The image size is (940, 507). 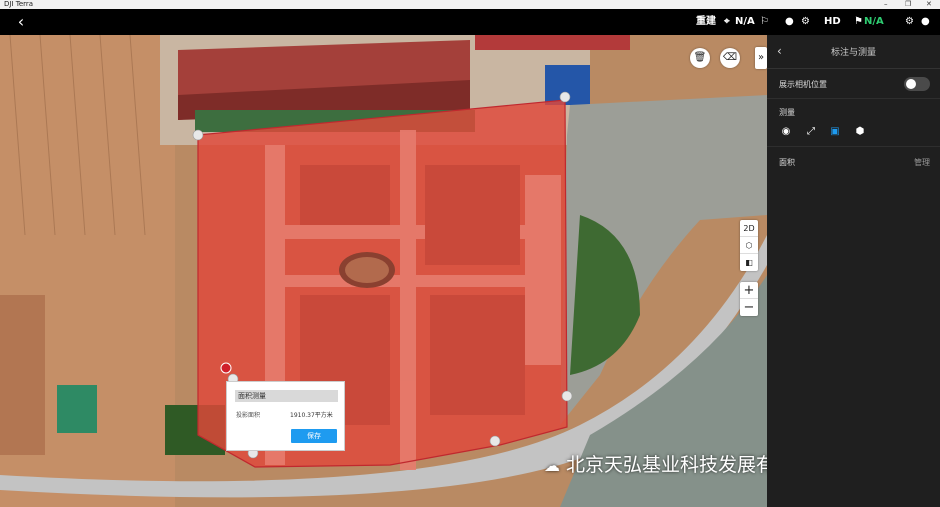 What do you see at coordinates (19, 4) in the screenshot?
I see `window-title: DJI Terra` at bounding box center [19, 4].